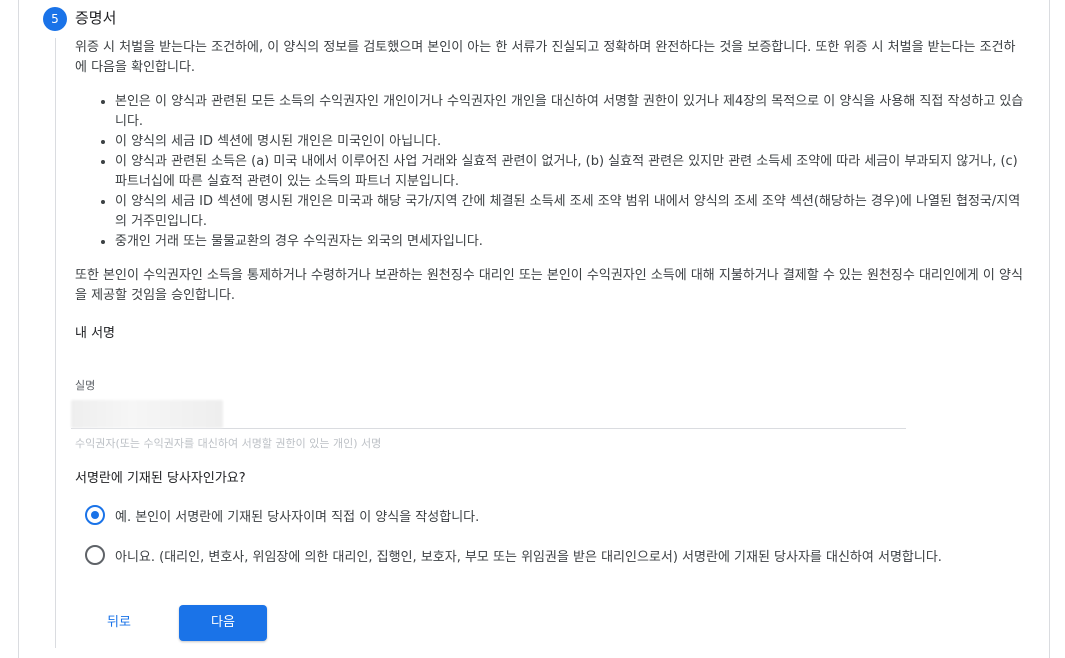  I want to click on full-name-label: 실명, so click(85, 385).